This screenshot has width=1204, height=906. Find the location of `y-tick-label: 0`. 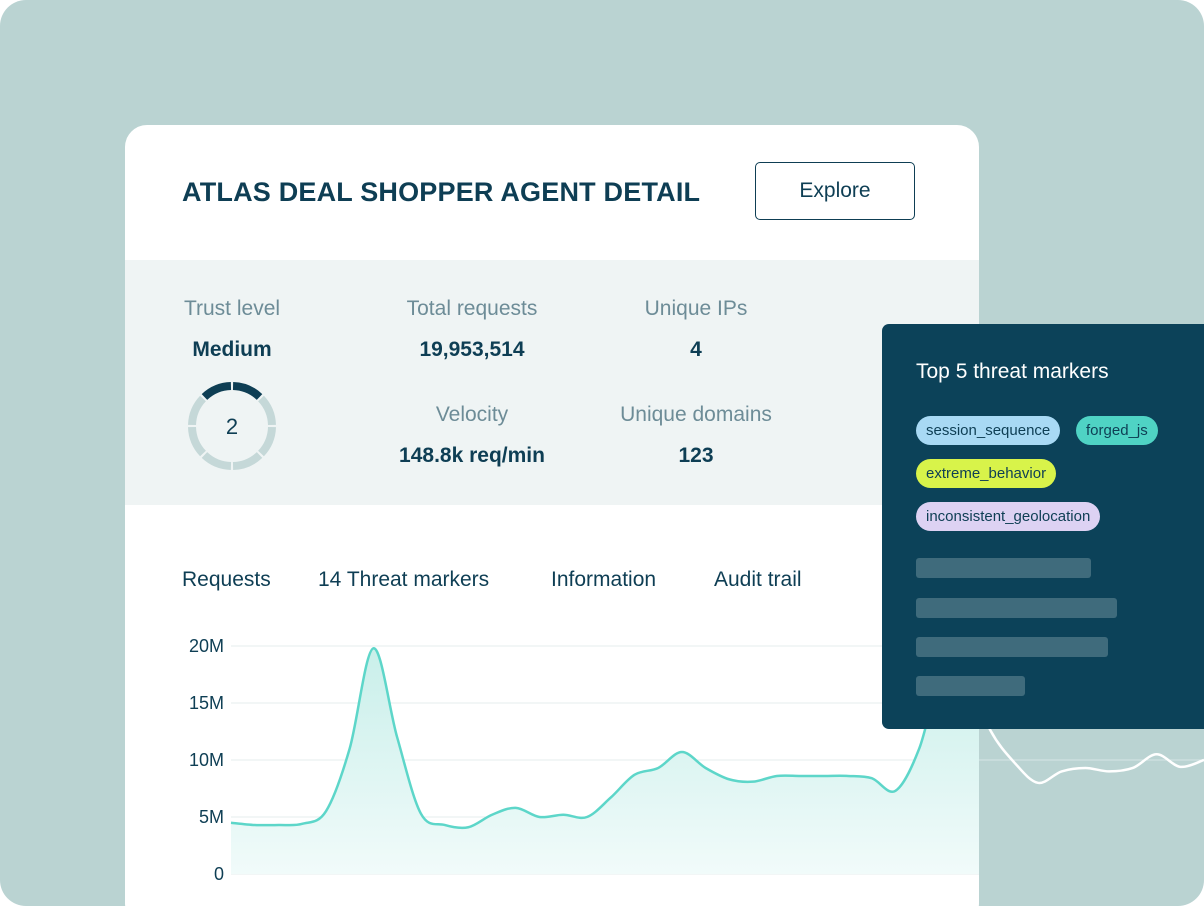

y-tick-label: 0 is located at coordinates (219, 874).